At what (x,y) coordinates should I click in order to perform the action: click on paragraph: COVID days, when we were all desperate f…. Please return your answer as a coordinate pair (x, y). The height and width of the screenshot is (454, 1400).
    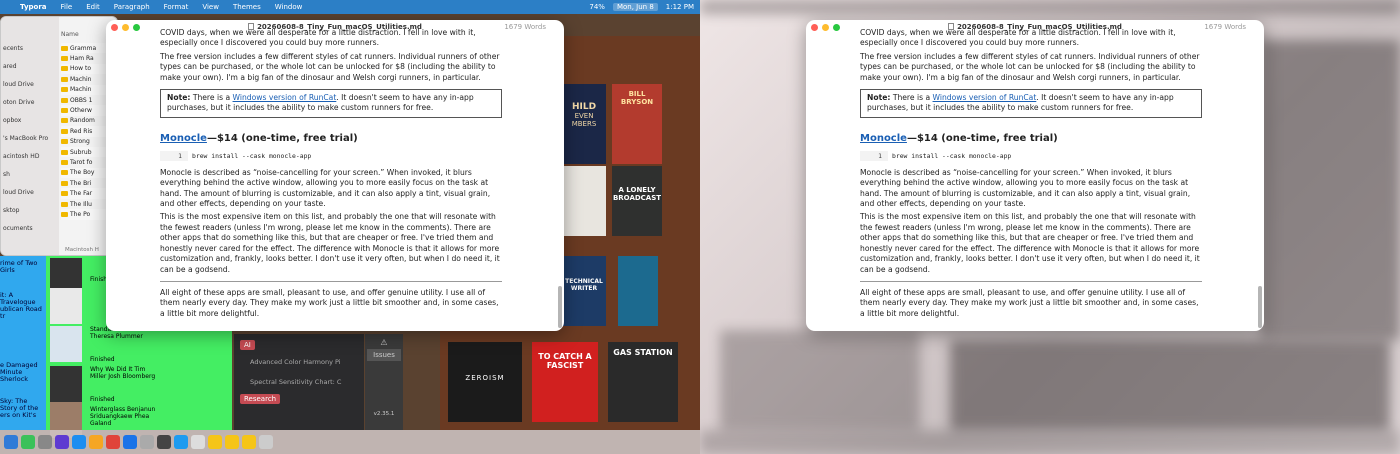
    Looking at the image, I should click on (1018, 38).